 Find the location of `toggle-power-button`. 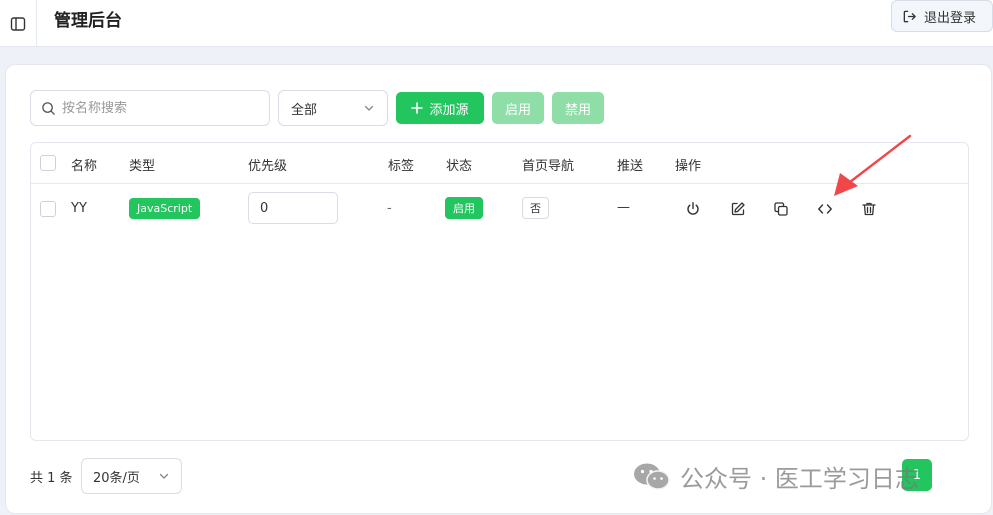

toggle-power-button is located at coordinates (693, 209).